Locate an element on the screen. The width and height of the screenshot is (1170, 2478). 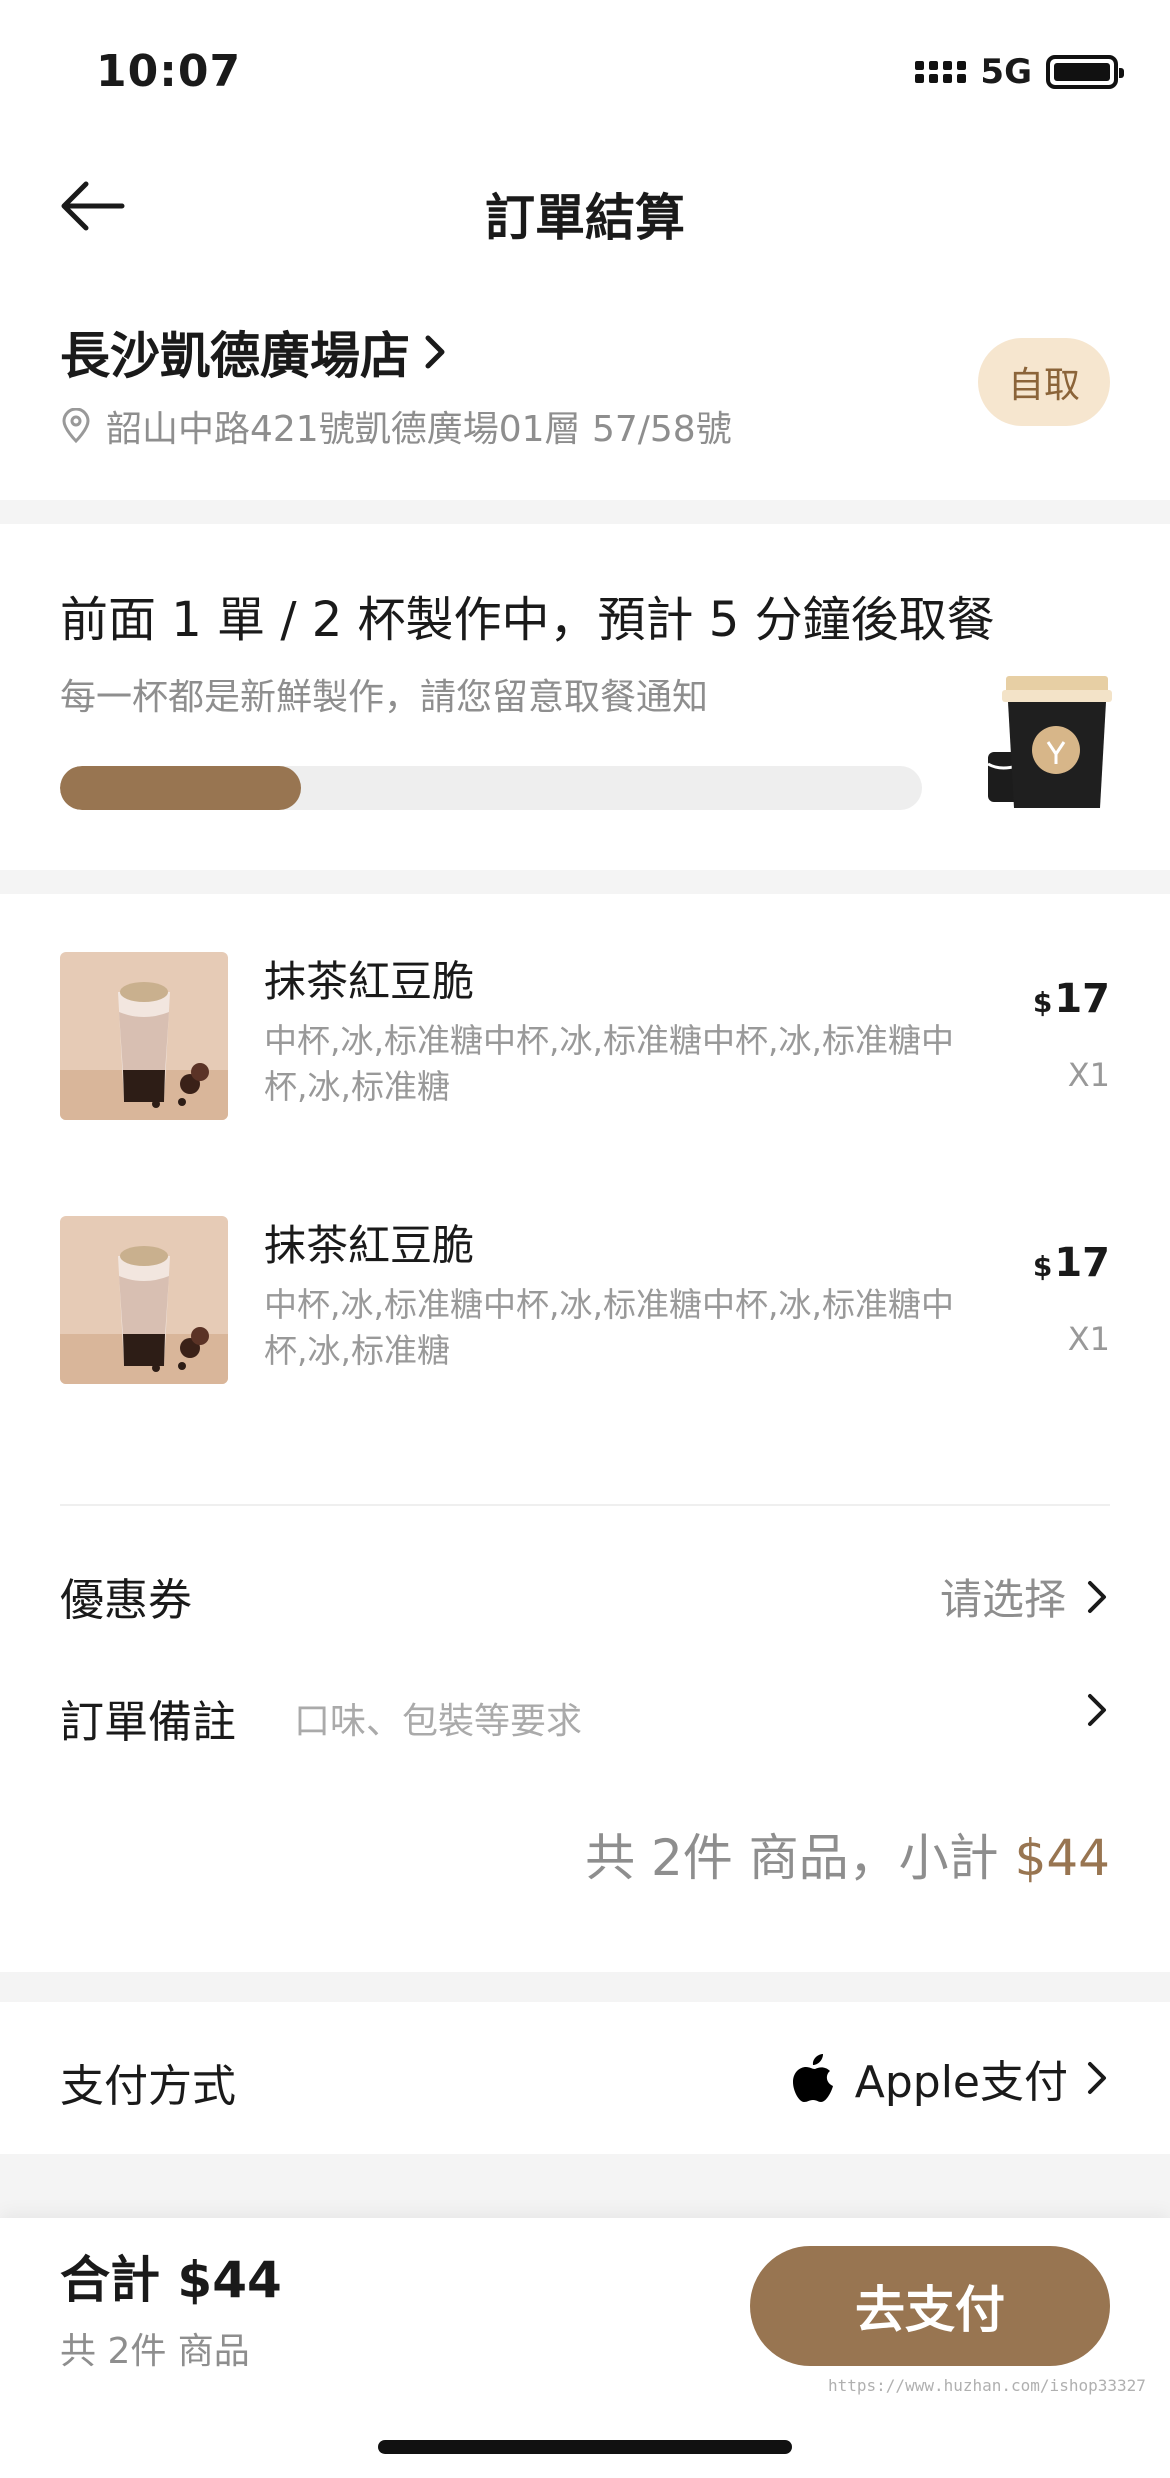
note-label: 訂單備註 is located at coordinates (148, 1722).